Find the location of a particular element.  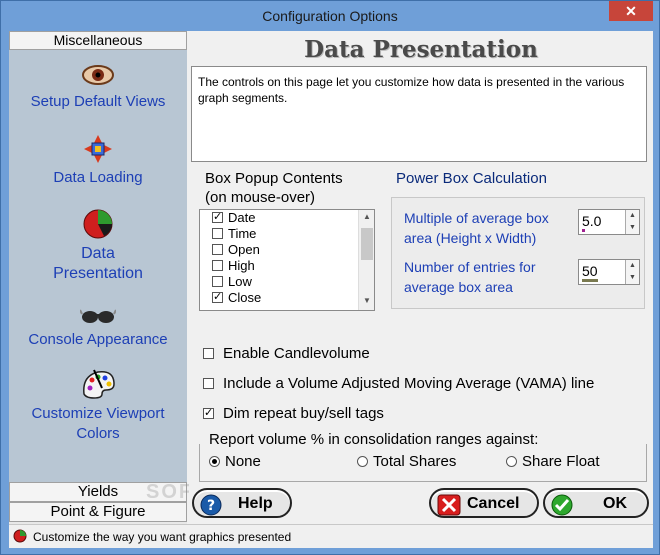

nav-item-label: Console Appearance is located at coordinates (98, 339).